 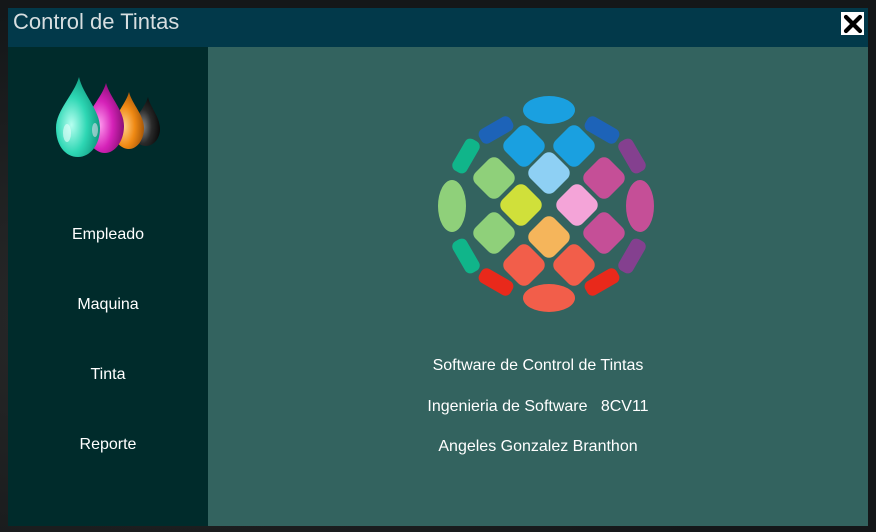 I want to click on colorful-sphere-logo, so click(x=546, y=204).